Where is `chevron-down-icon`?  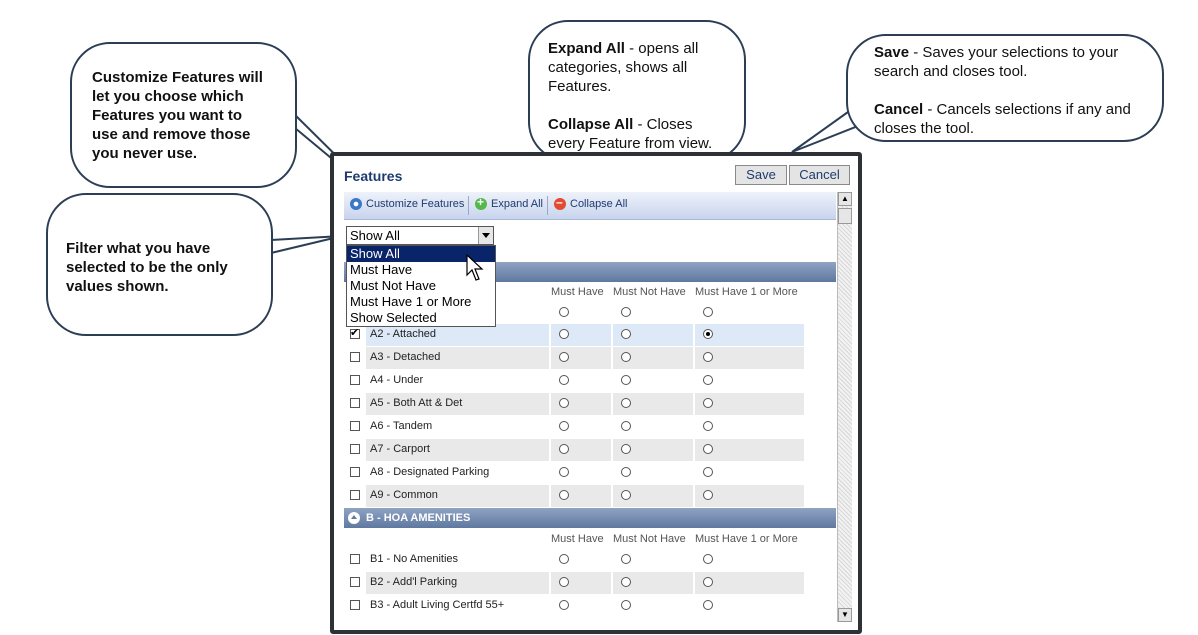 chevron-down-icon is located at coordinates (485, 235).